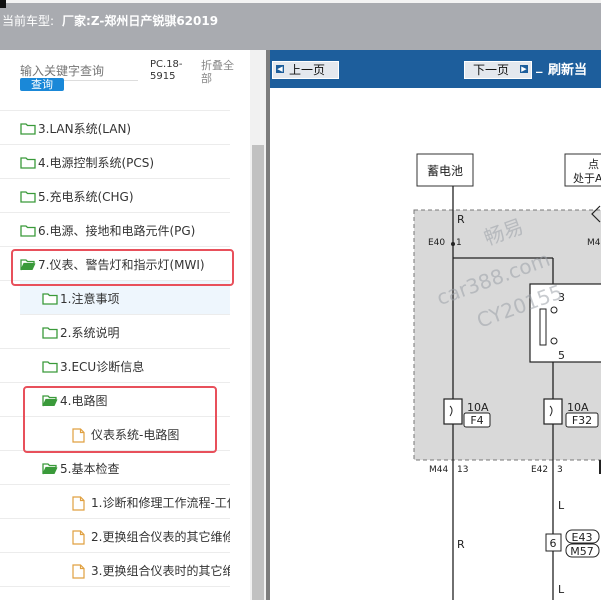 This screenshot has width=601, height=600. I want to click on tree-item-basic-inspection: 5.基本检查, so click(115, 468).